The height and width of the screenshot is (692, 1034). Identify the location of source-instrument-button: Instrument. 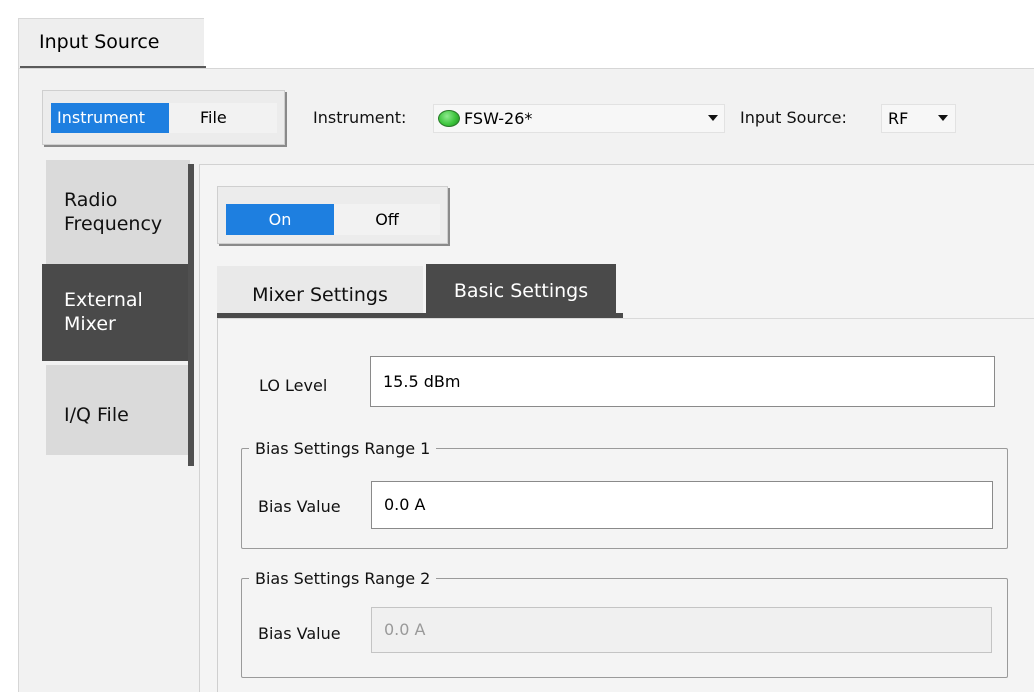
(110, 118).